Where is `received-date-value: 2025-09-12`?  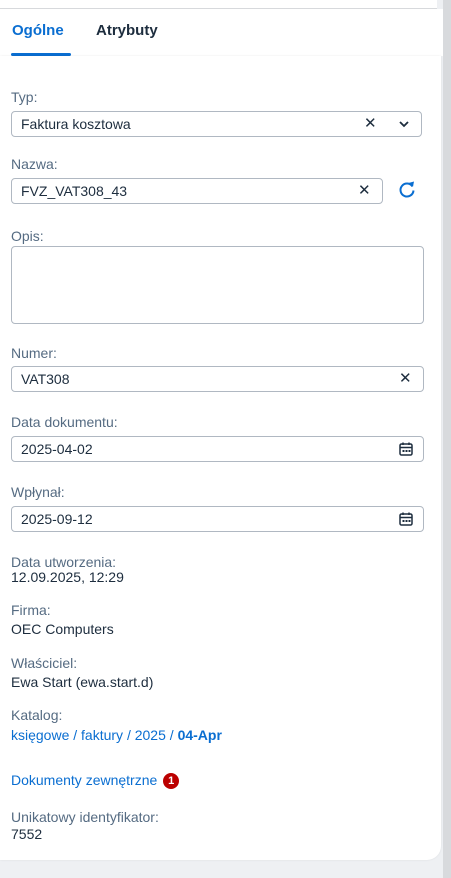
received-date-value: 2025-09-12 is located at coordinates (57, 519).